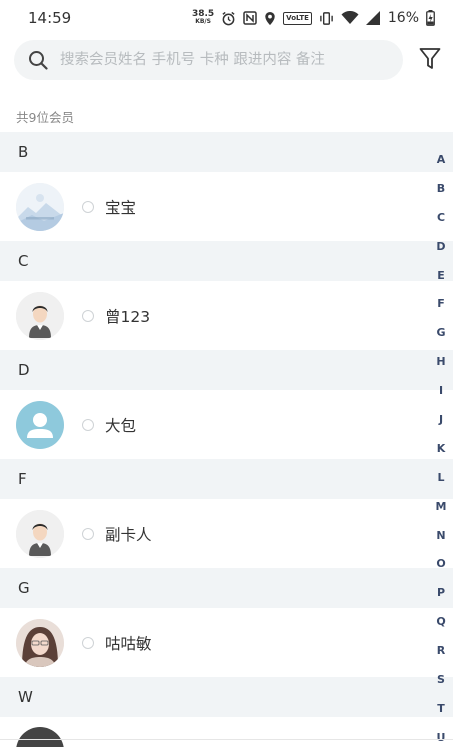  What do you see at coordinates (128, 643) in the screenshot?
I see `member-name: 咕咕敏` at bounding box center [128, 643].